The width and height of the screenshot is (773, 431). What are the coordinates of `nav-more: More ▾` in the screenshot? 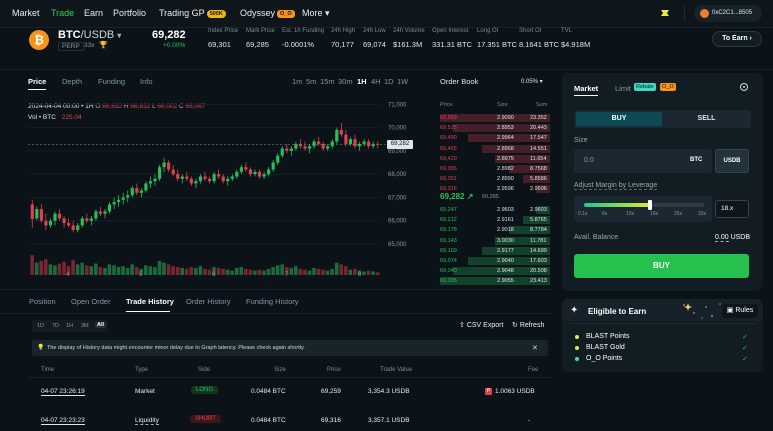 It's located at (316, 13).